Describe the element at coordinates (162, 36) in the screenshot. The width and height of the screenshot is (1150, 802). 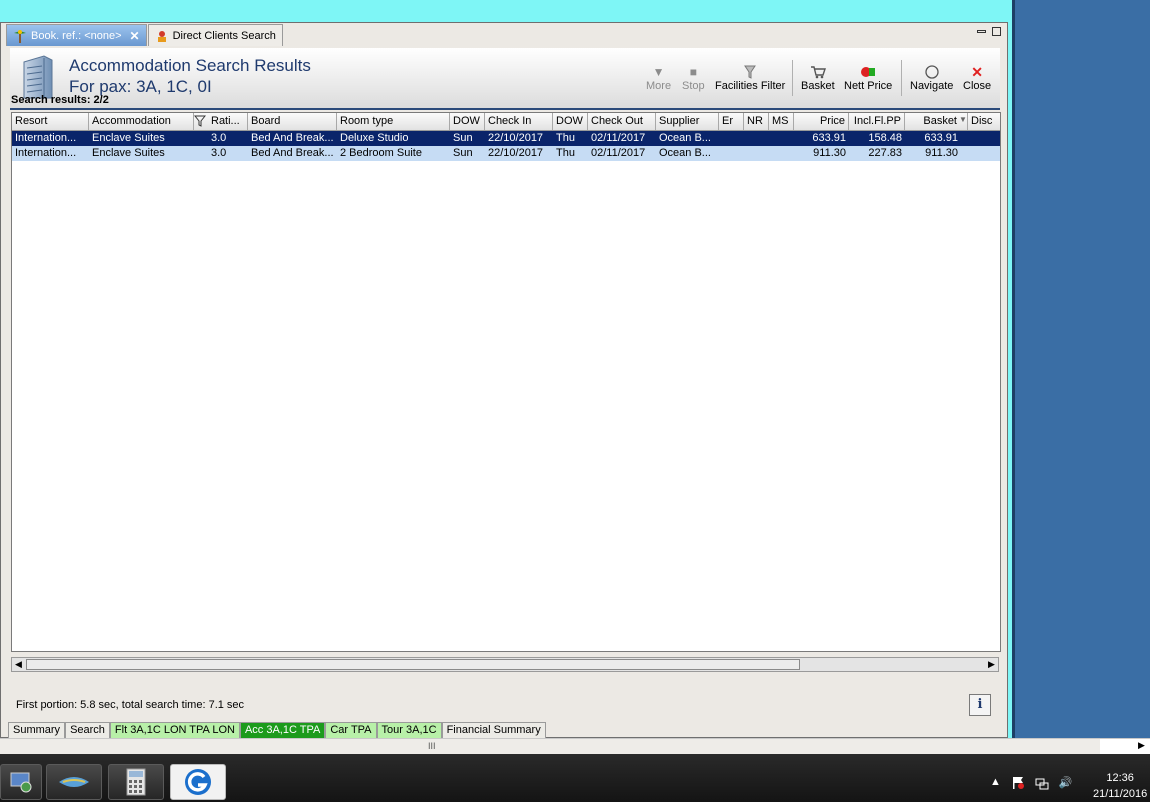
I see `clients-icon` at that location.